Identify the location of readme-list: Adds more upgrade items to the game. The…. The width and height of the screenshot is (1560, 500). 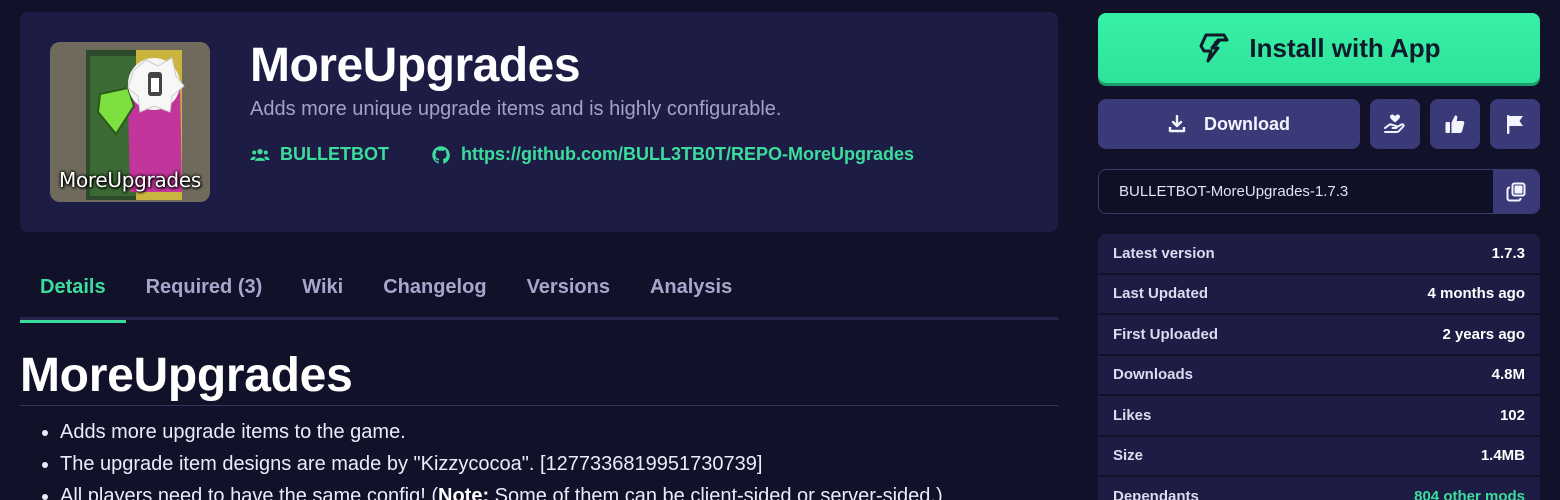
(491, 459).